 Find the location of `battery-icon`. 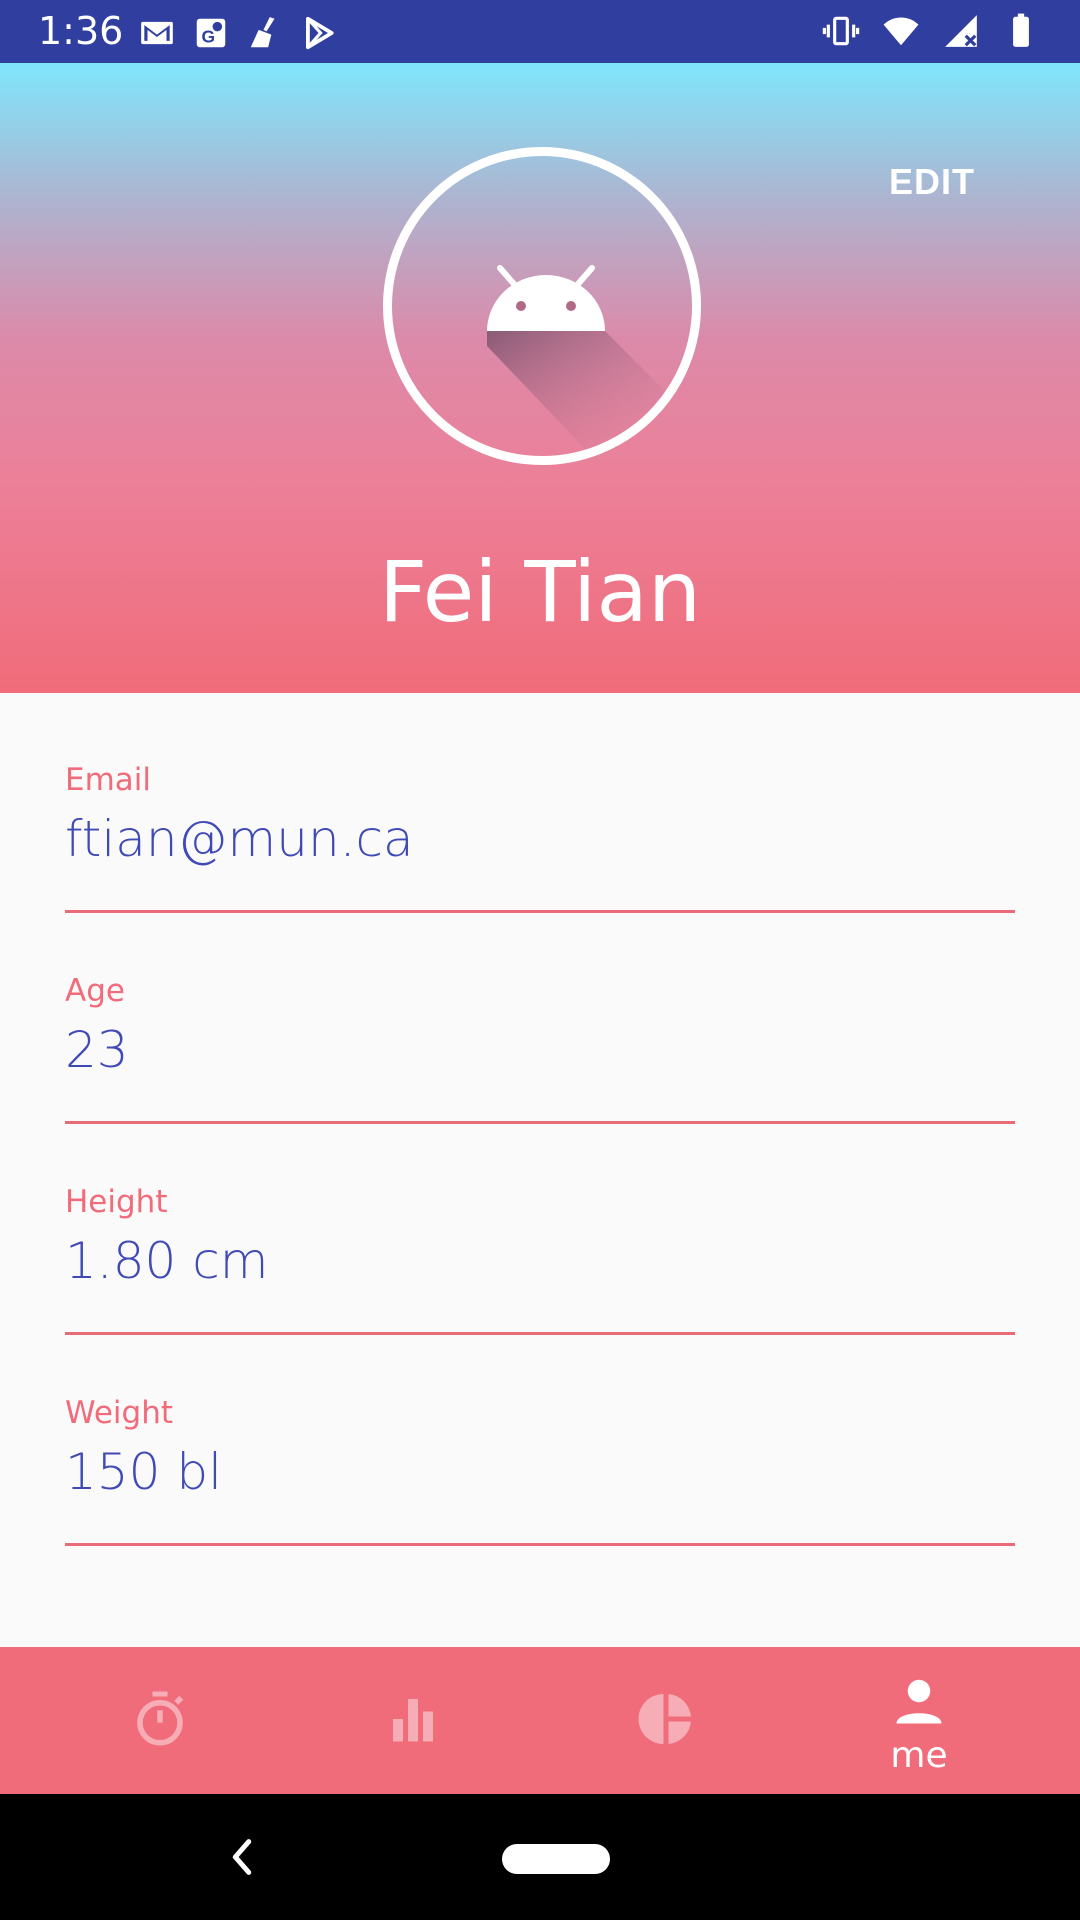

battery-icon is located at coordinates (1021, 30).